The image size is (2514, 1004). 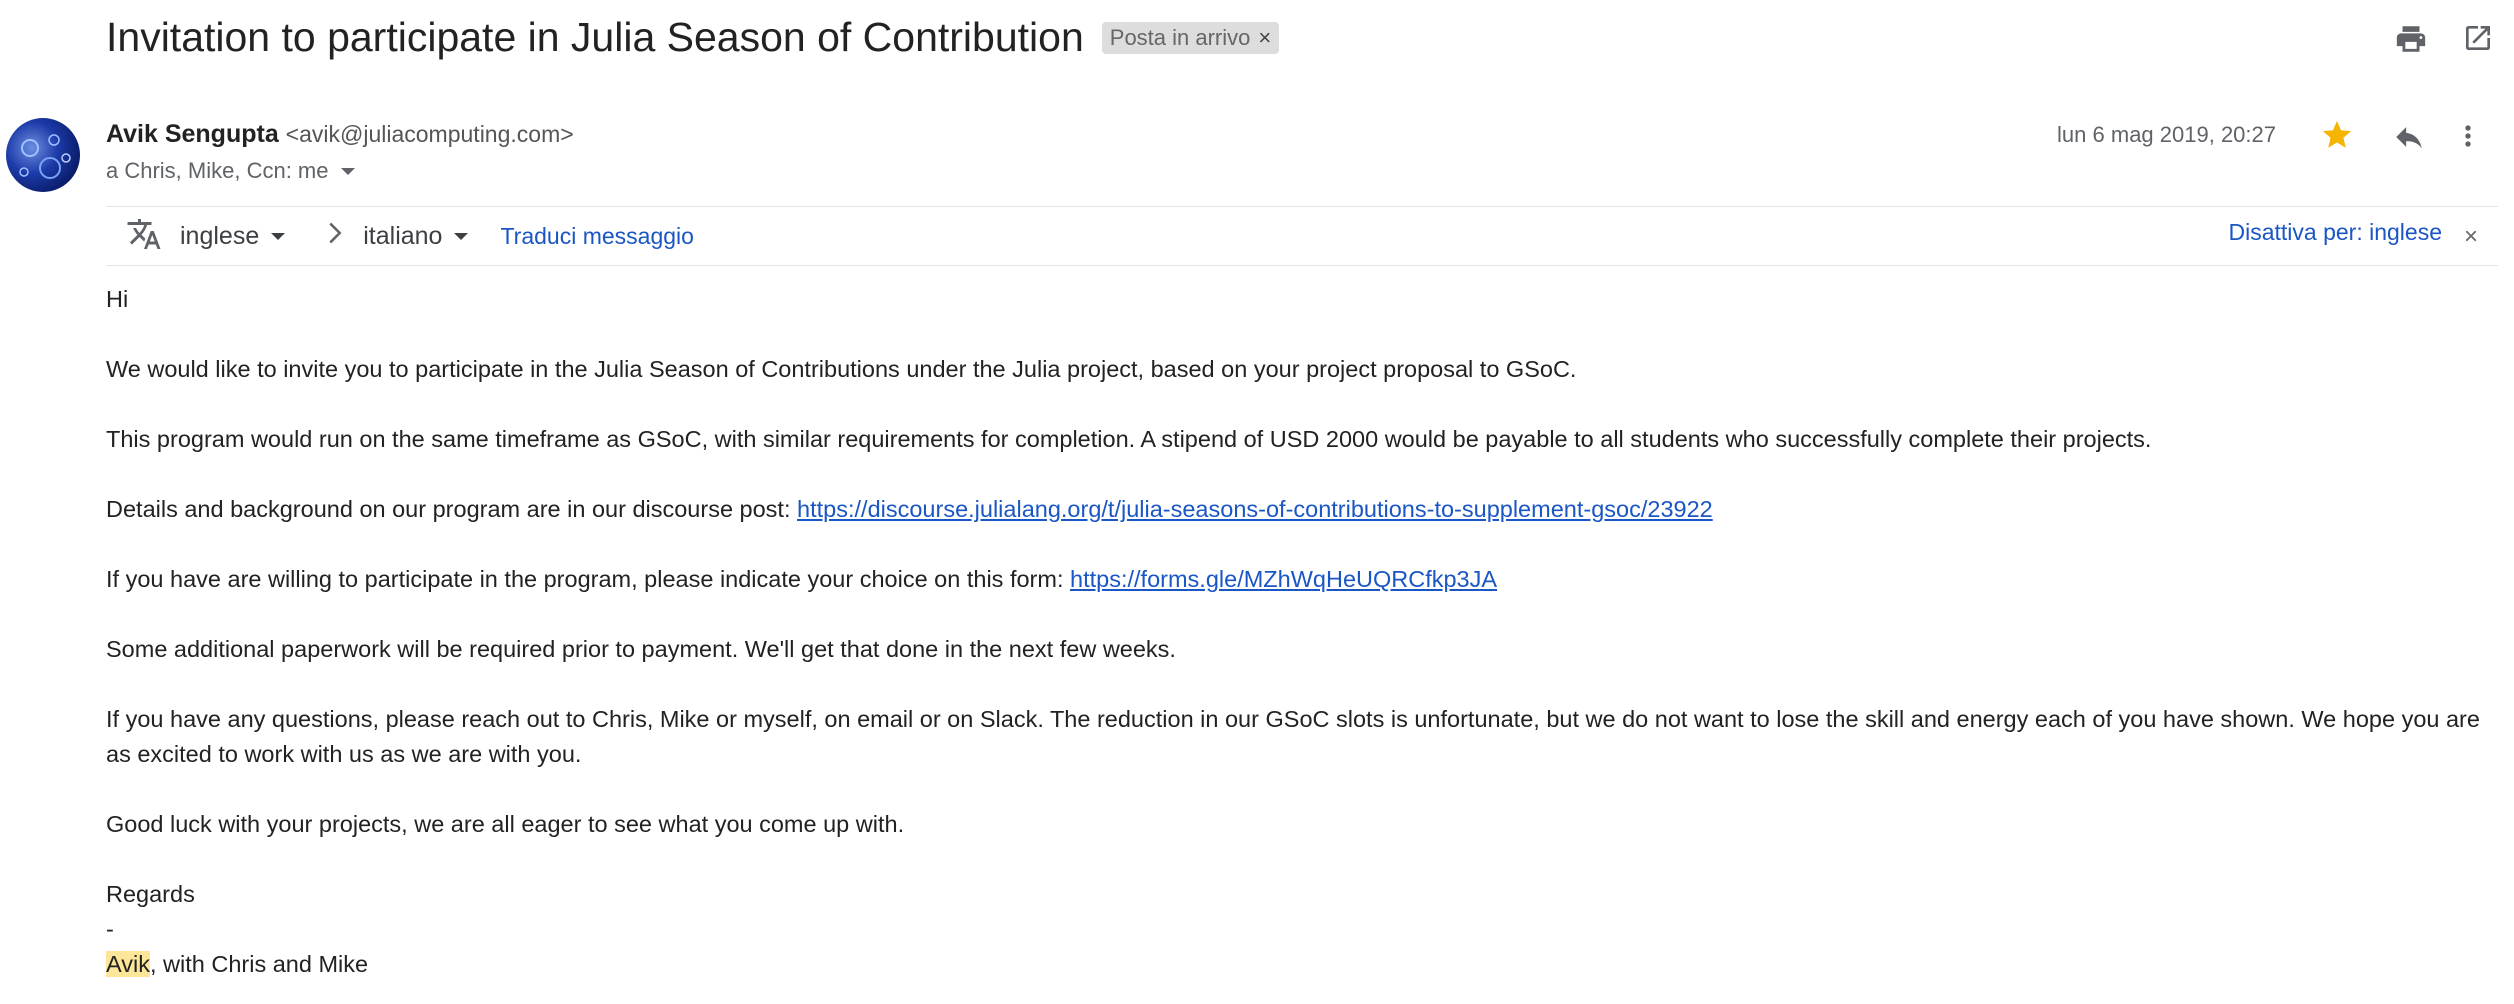 What do you see at coordinates (110, 929) in the screenshot?
I see `signature-dash: -` at bounding box center [110, 929].